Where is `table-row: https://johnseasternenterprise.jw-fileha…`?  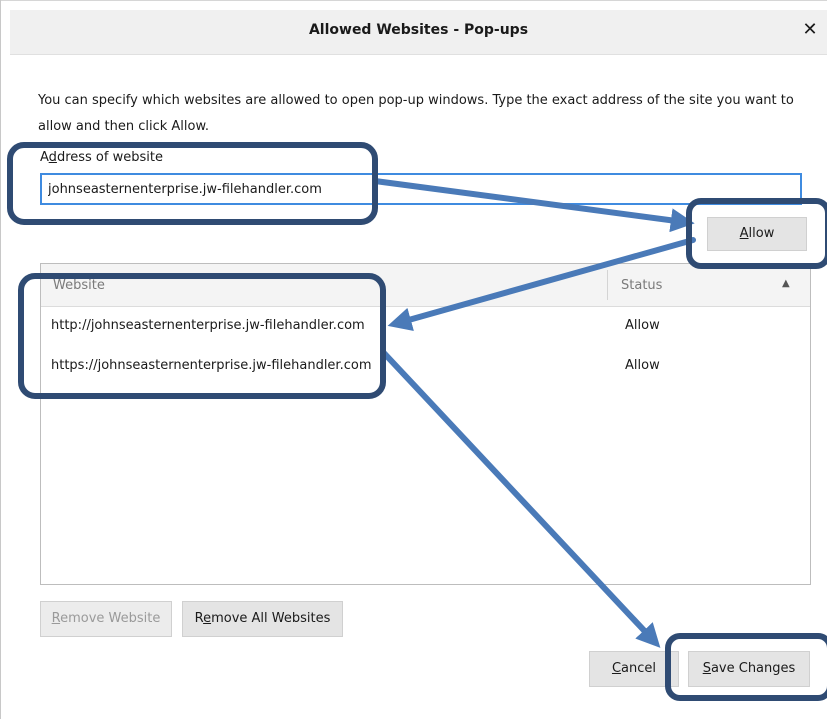
table-row: https://johnseasternenterprise.jw-fileha… is located at coordinates (425, 367).